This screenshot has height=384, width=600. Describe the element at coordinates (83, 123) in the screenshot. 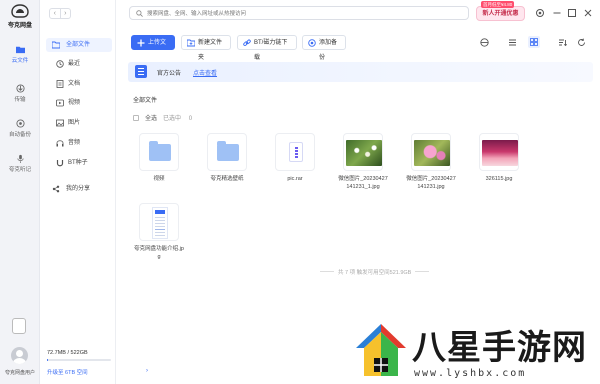

I see `sidebar-item-images: 图片` at that location.